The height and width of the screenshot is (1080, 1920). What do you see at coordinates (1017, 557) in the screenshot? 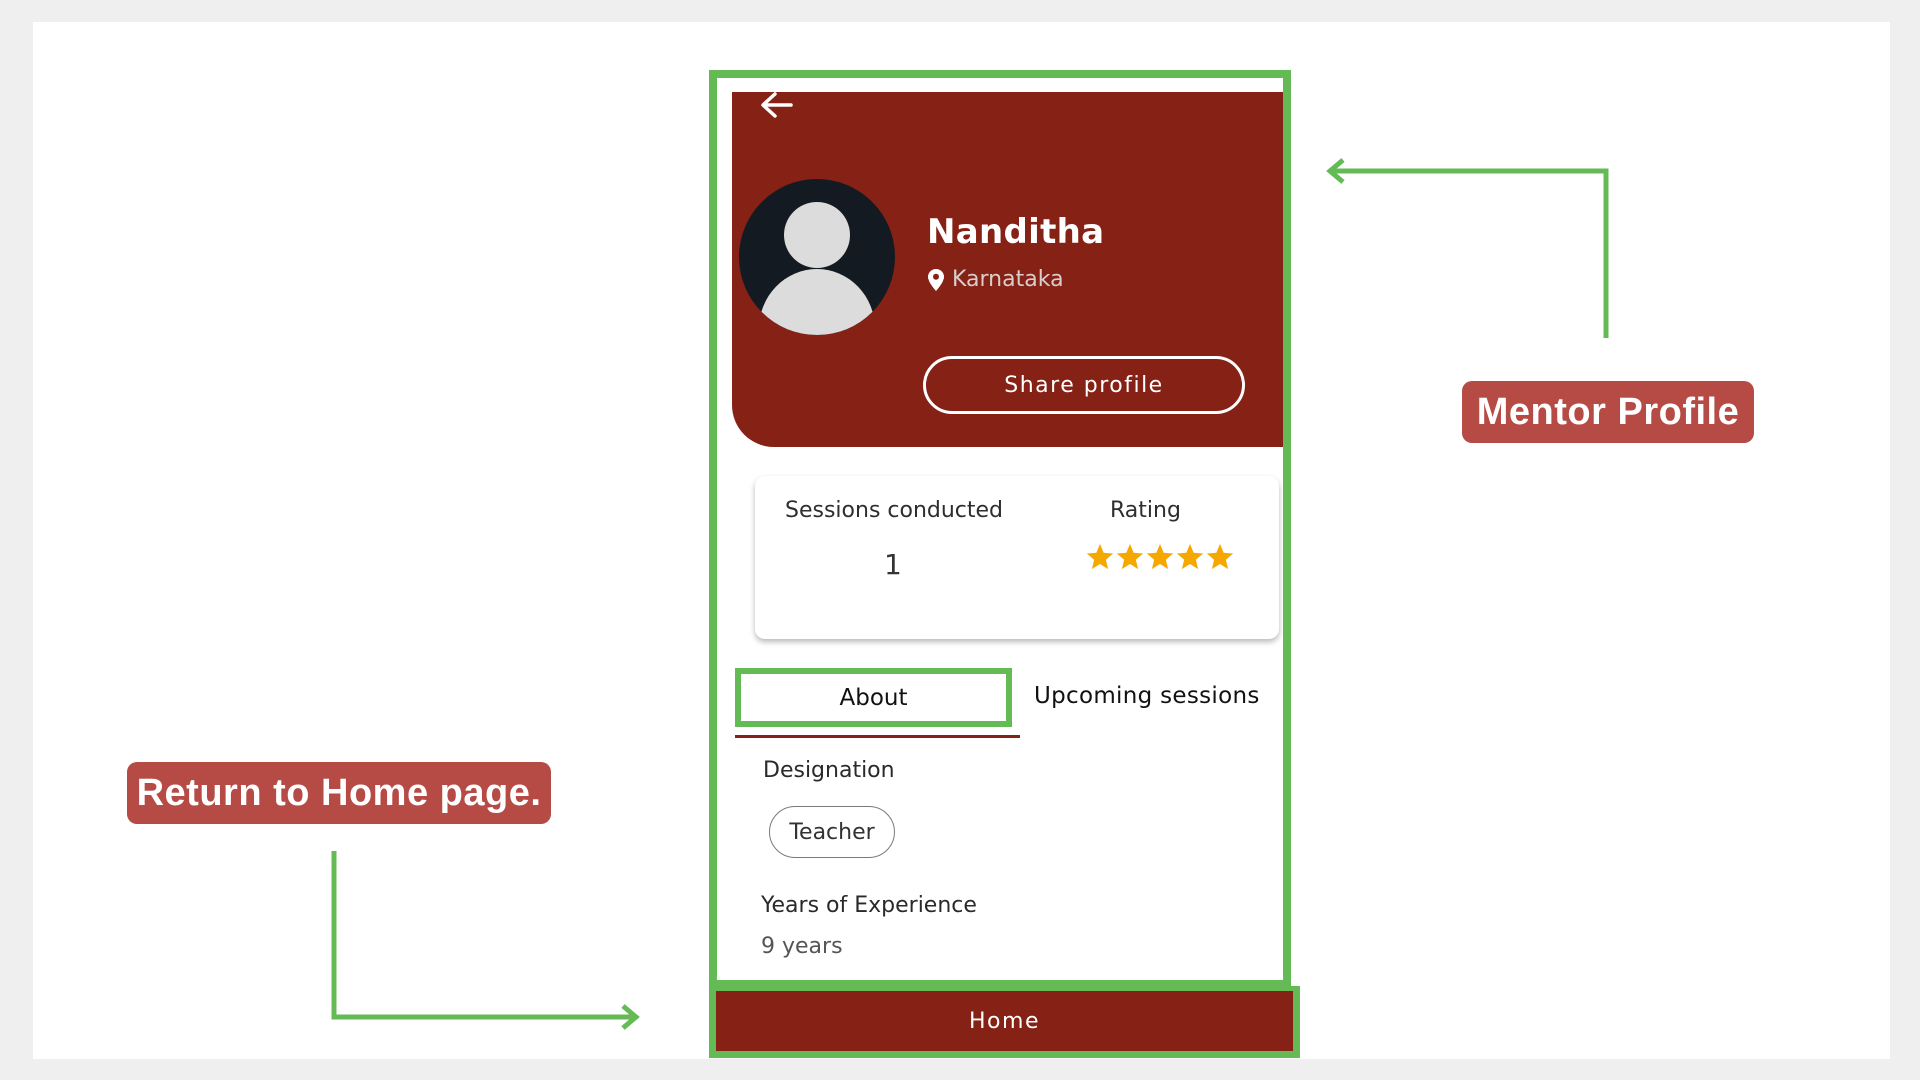
I see `stats-card: Sessions conducted 1 Rating` at bounding box center [1017, 557].